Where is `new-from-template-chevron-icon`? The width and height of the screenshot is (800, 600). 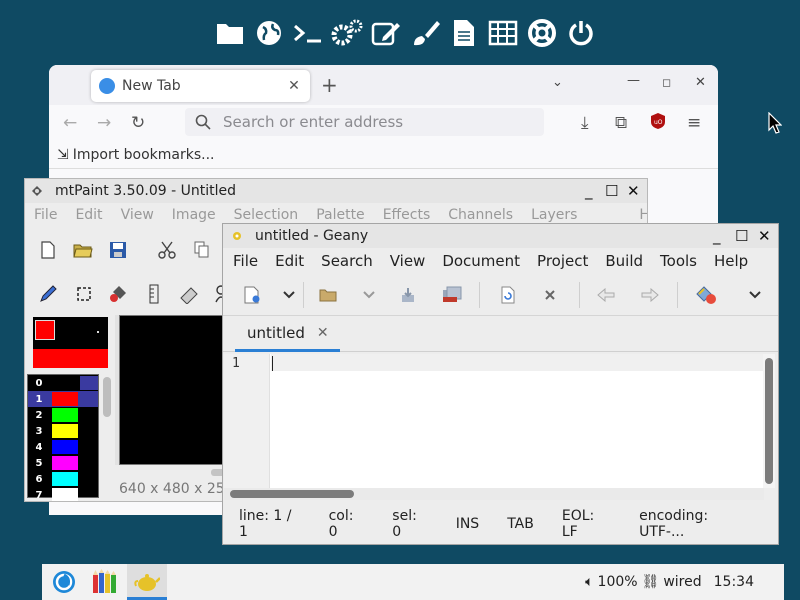 new-from-template-chevron-icon is located at coordinates (289, 295).